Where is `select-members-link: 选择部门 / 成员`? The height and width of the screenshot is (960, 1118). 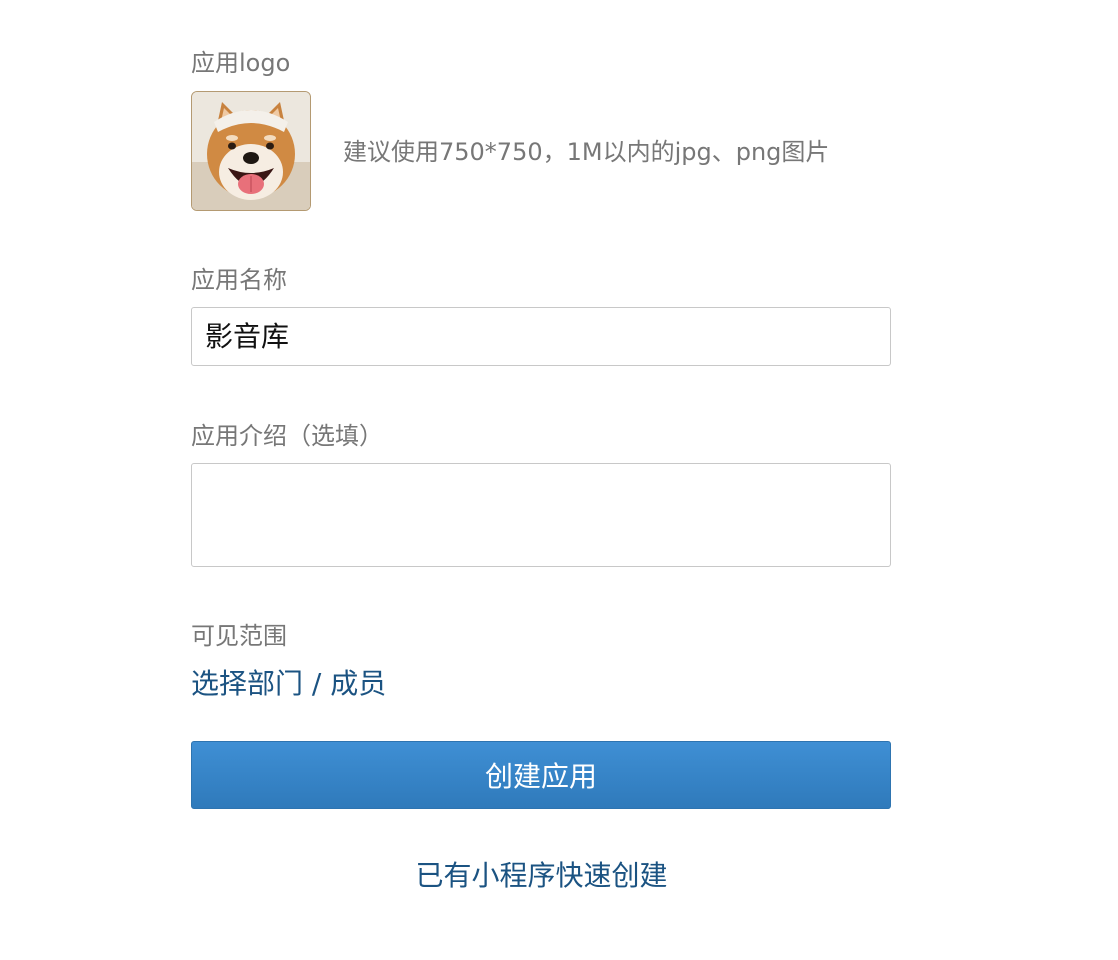
select-members-link: 选择部门 / 成员 is located at coordinates (288, 684).